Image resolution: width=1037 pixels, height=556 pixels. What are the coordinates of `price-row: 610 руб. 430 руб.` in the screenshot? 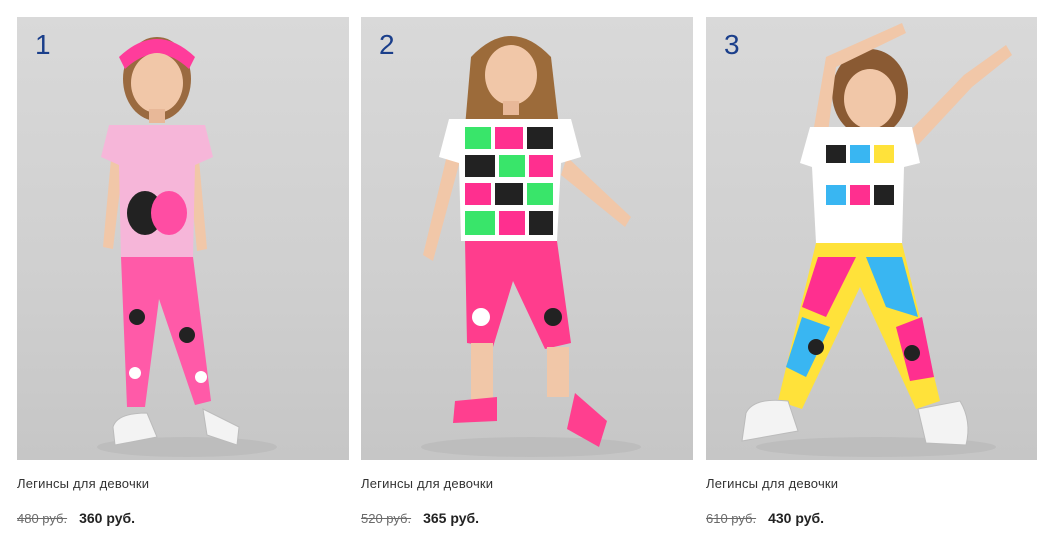 It's located at (871, 518).